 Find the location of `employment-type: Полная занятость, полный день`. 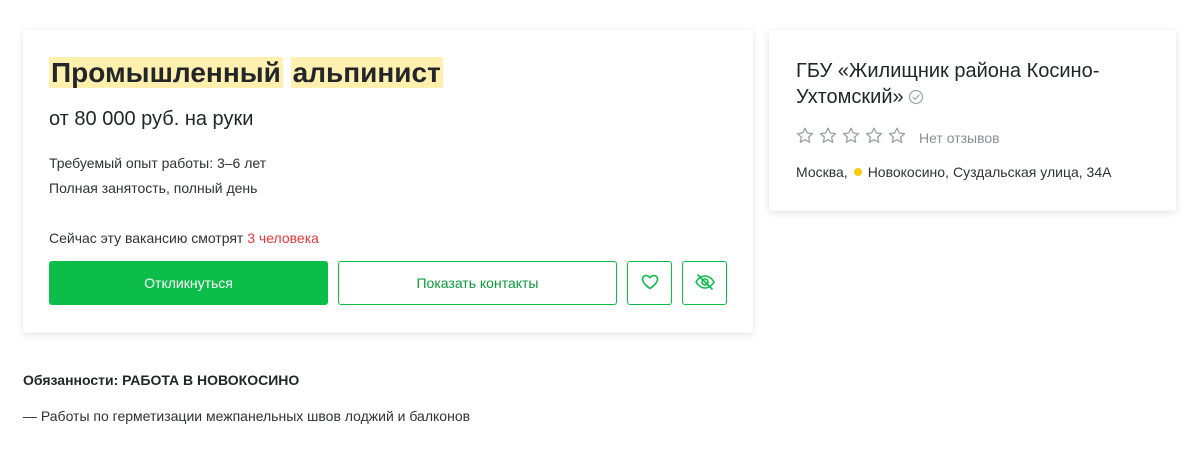

employment-type: Полная занятость, полный день is located at coordinates (153, 188).